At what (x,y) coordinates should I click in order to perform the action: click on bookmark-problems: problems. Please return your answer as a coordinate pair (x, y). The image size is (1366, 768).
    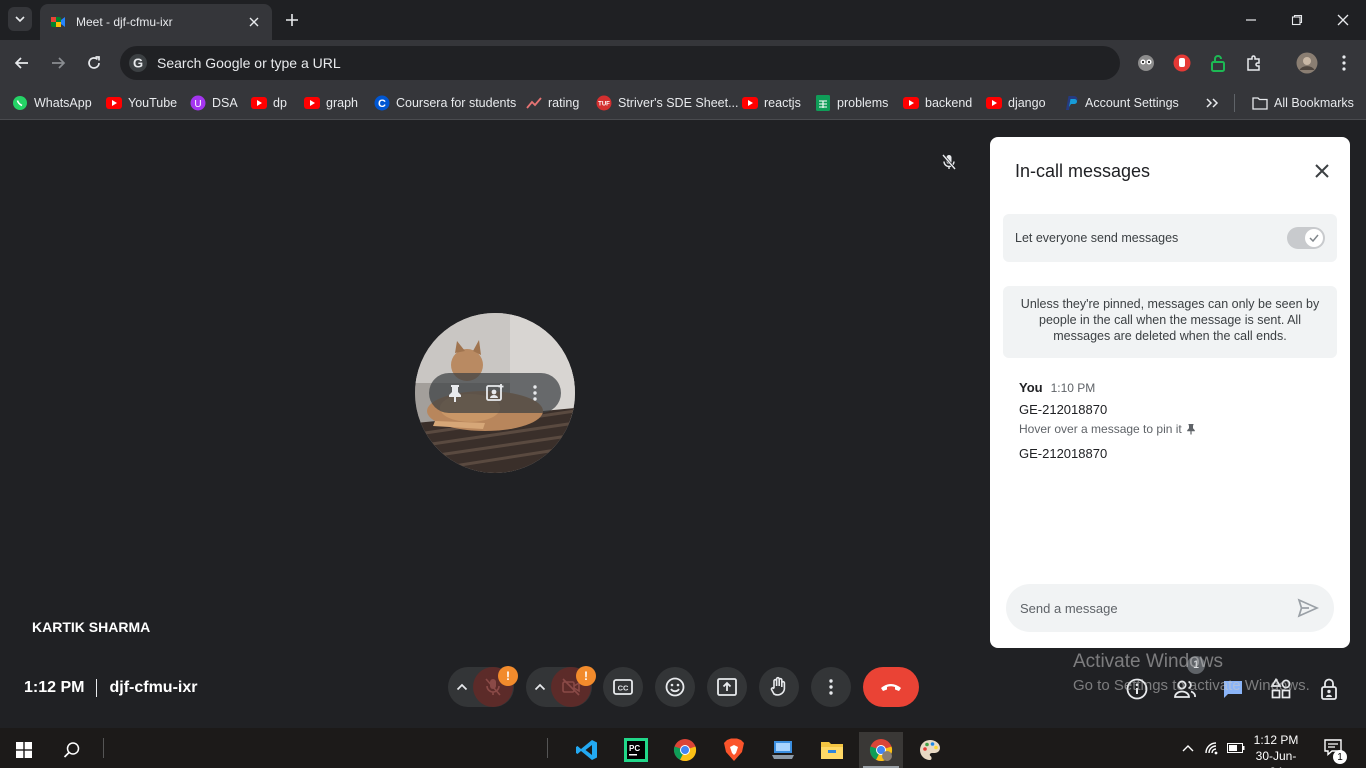
    Looking at the image, I should click on (851, 103).